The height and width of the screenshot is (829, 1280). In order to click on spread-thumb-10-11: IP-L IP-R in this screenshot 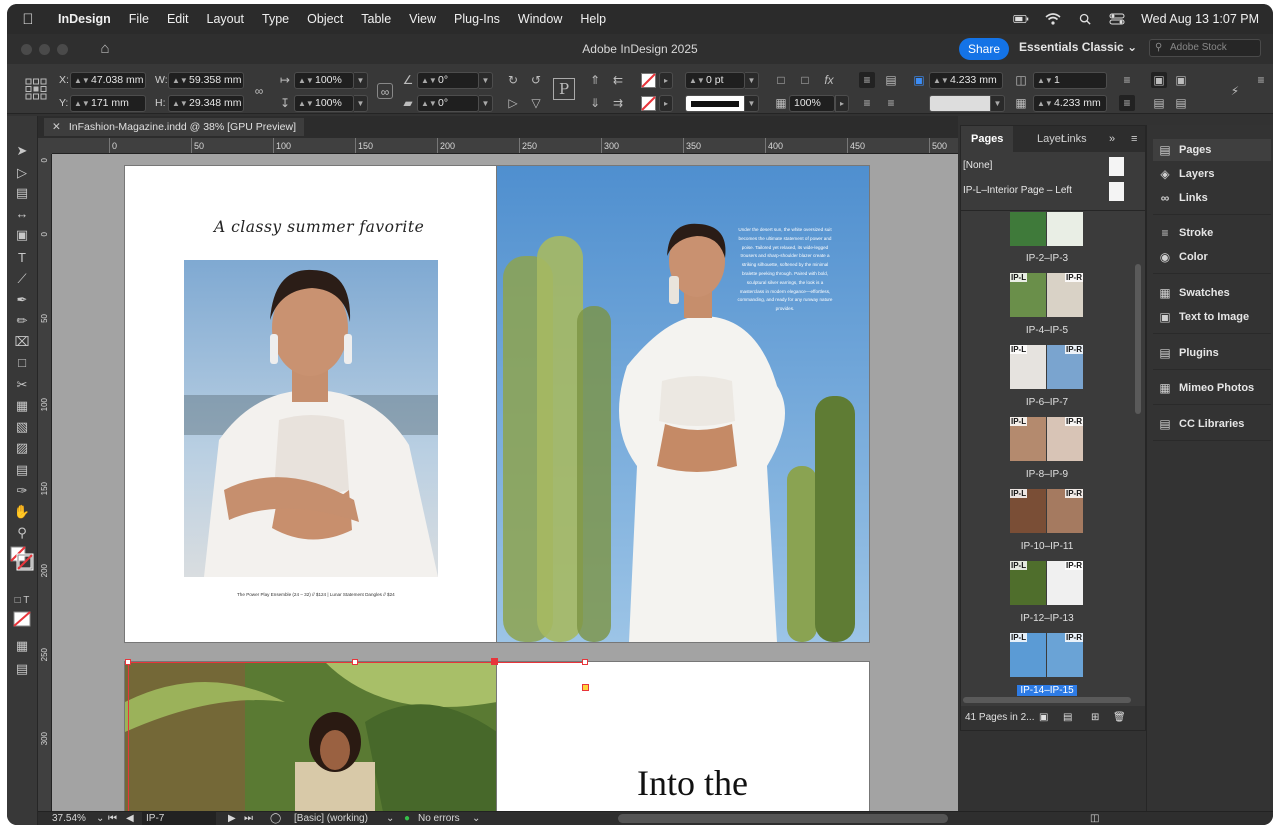, I will do `click(1047, 511)`.